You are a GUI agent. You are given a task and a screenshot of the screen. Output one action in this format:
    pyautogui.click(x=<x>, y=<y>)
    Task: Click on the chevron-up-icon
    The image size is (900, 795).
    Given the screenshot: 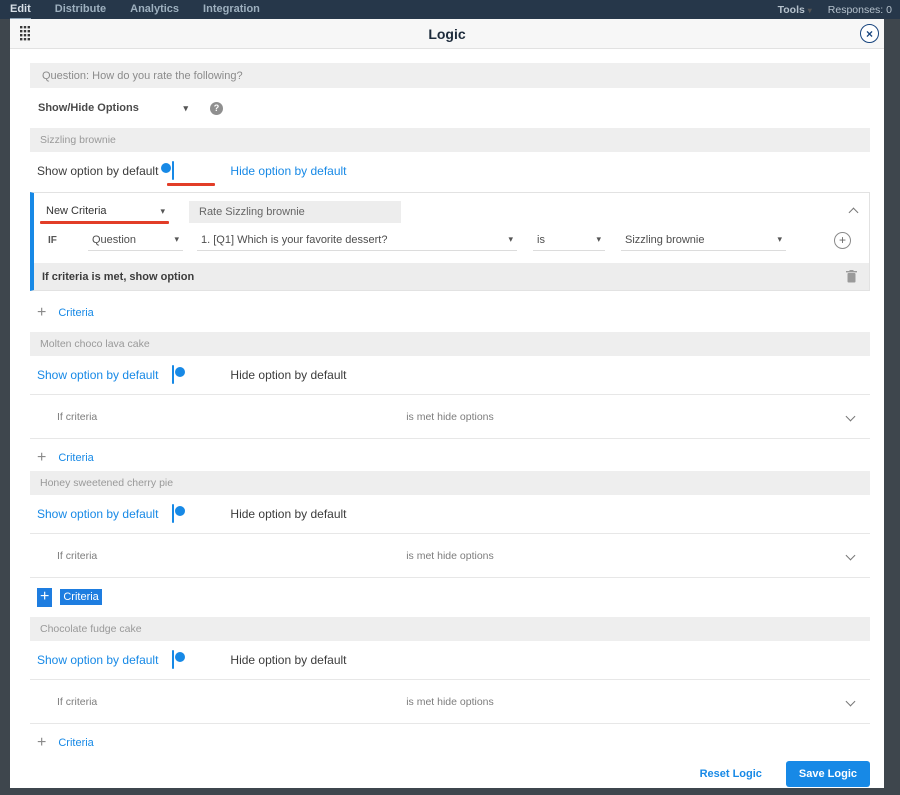 What is the action you would take?
    pyautogui.click(x=853, y=212)
    